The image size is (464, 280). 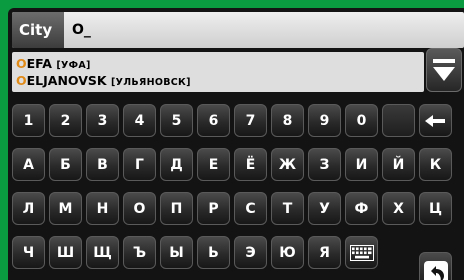 I want to click on key-blank, so click(x=398, y=120).